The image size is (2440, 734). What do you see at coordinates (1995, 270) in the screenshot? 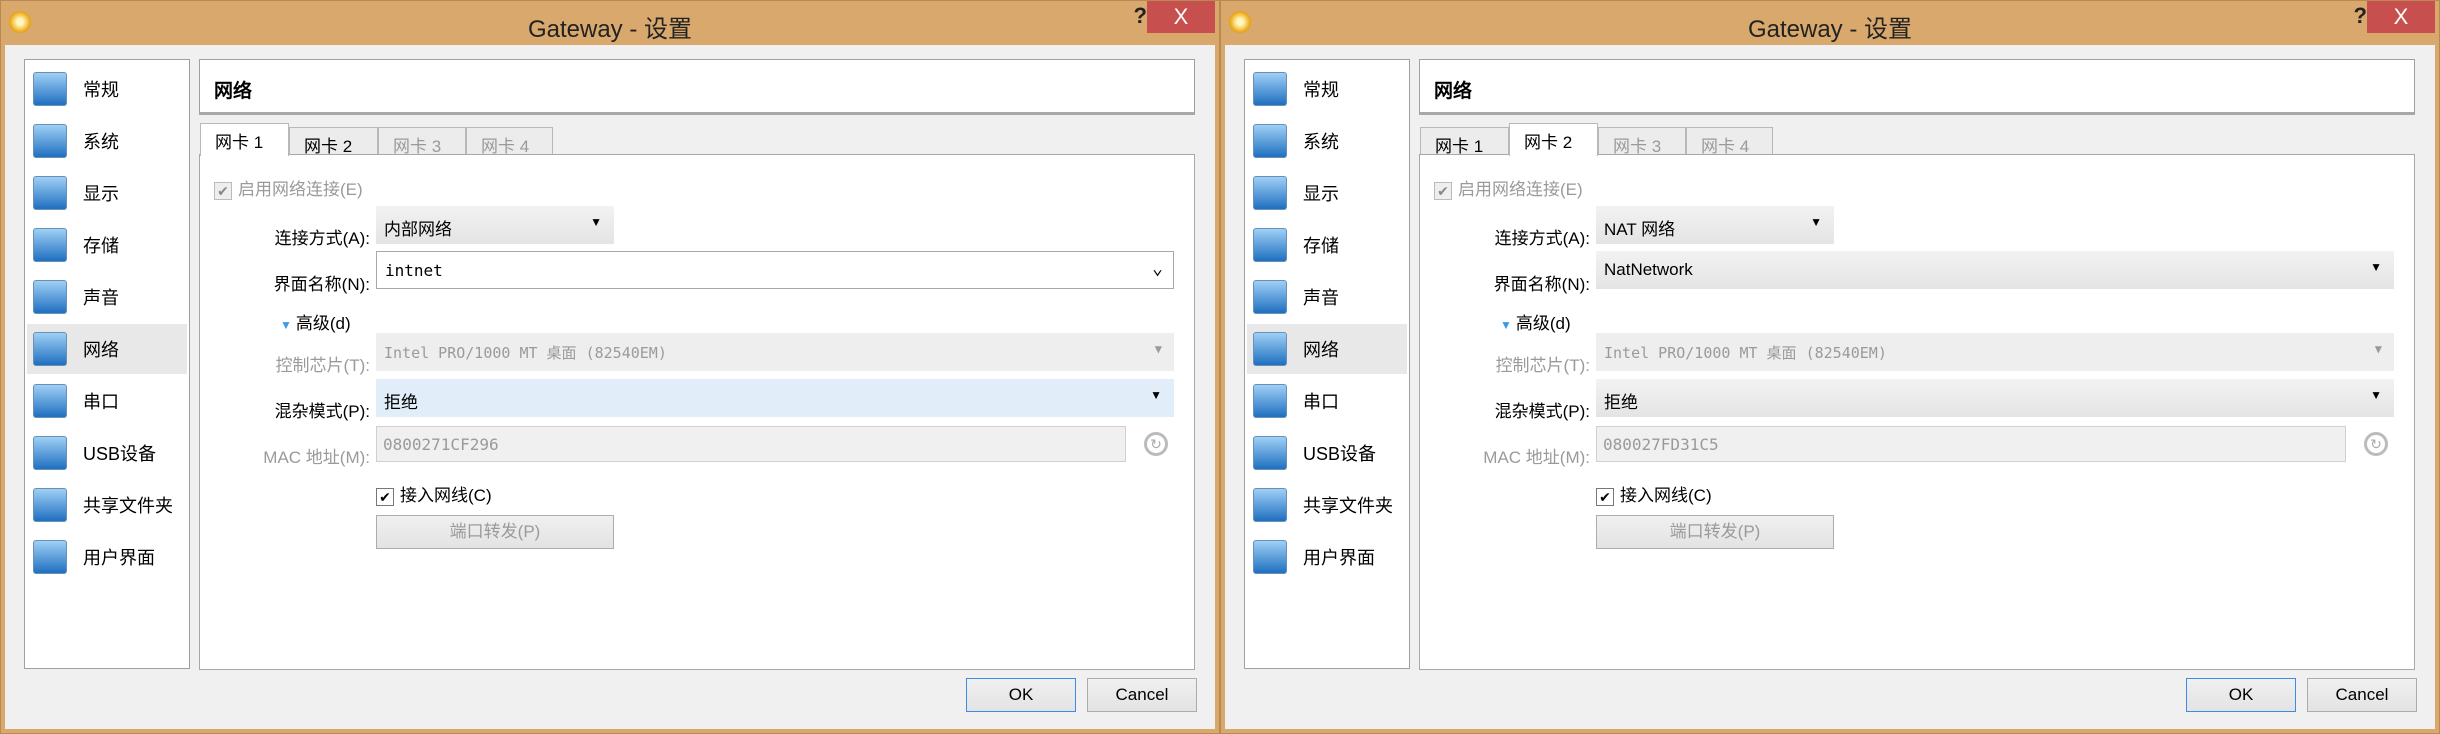
I see `network-name-select: NatNetwork ▼` at bounding box center [1995, 270].